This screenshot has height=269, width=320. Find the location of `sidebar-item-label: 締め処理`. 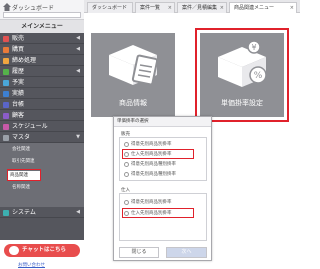

sidebar-item-label: 締め処理 is located at coordinates (24, 60).